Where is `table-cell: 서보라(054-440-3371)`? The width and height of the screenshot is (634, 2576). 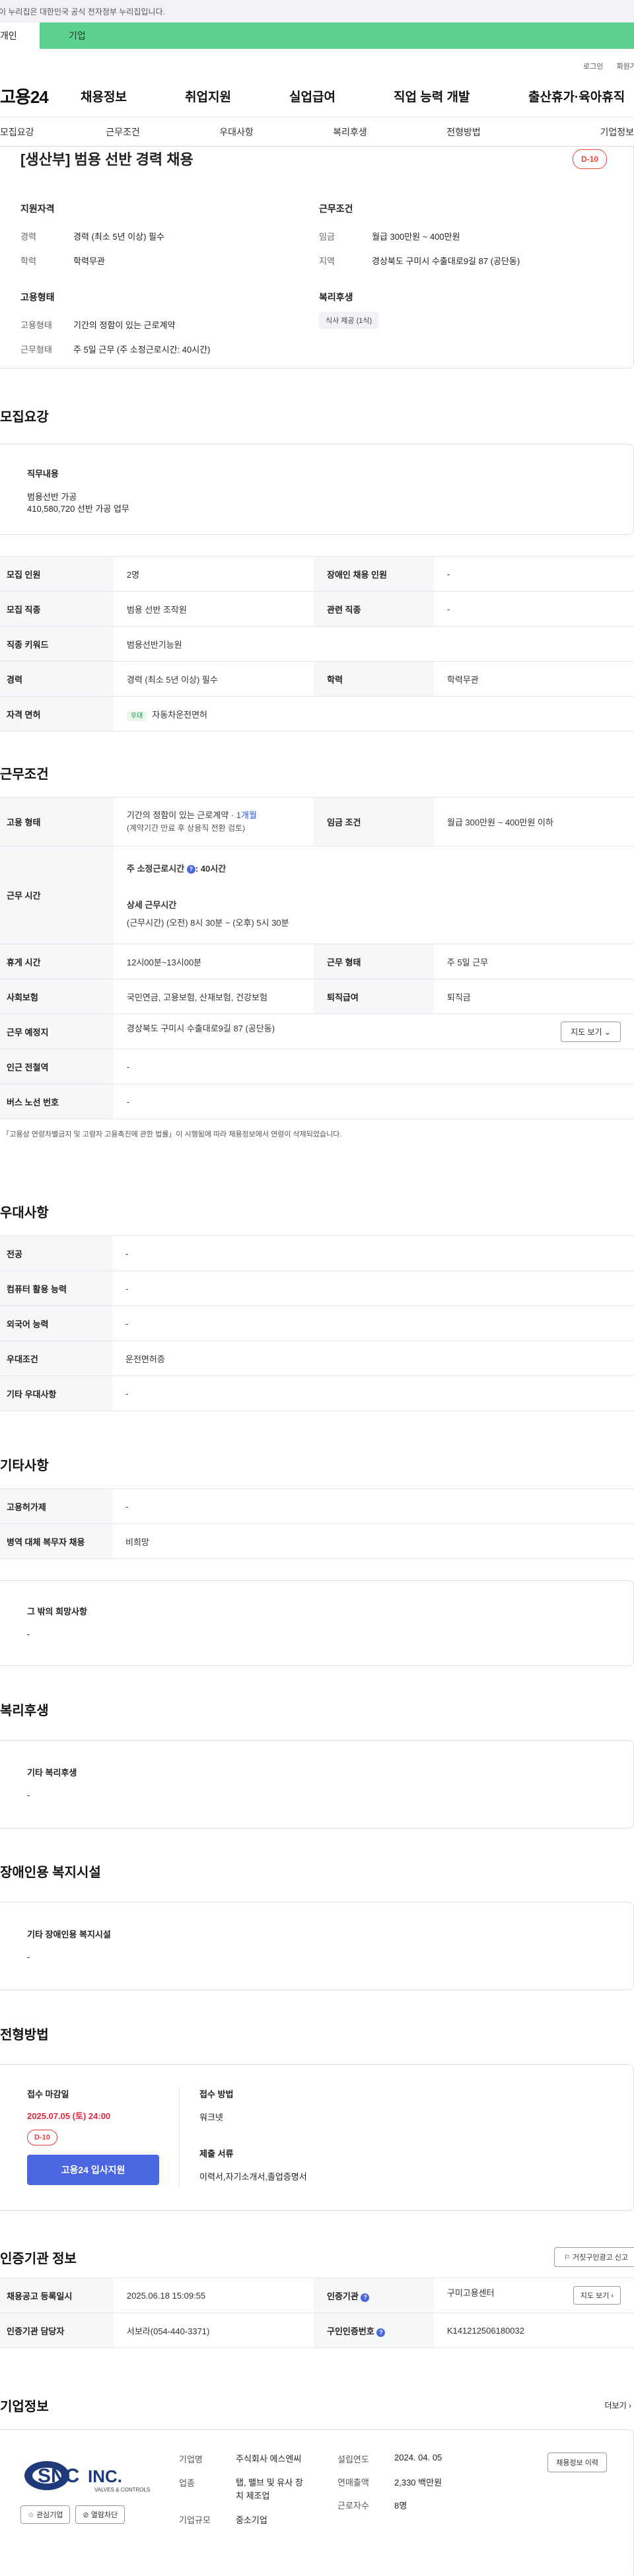
table-cell: 서보라(054-440-3371) is located at coordinates (213, 2331).